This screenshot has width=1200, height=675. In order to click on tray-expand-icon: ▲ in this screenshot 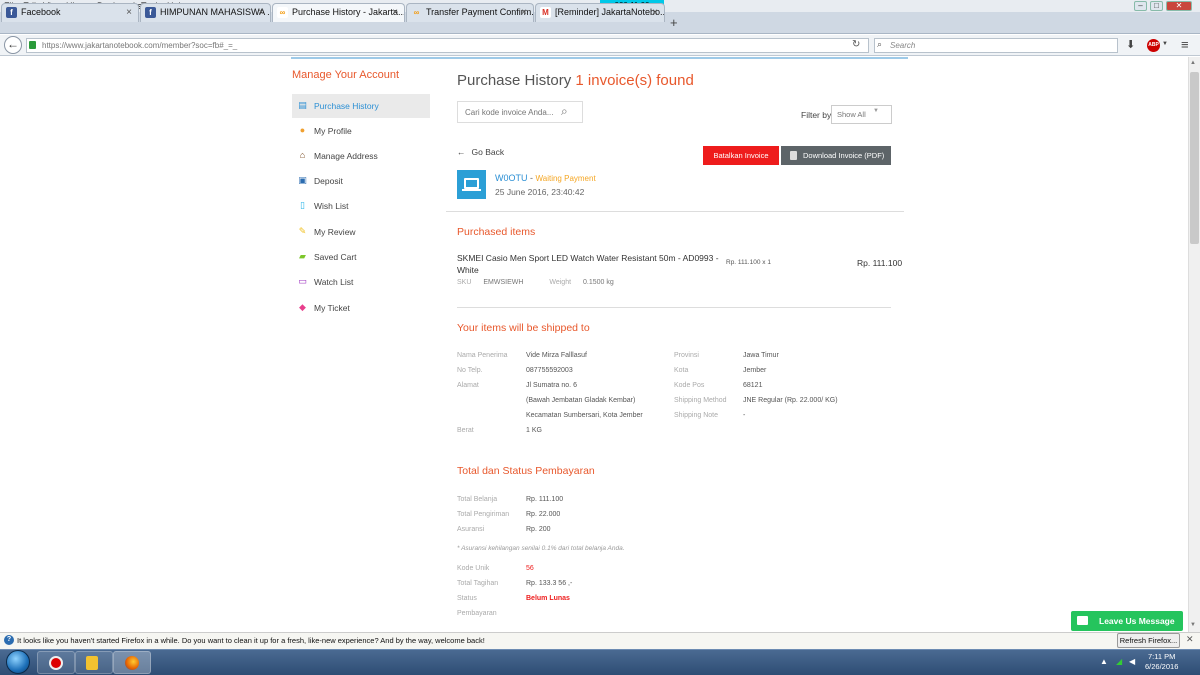, I will do `click(1104, 661)`.